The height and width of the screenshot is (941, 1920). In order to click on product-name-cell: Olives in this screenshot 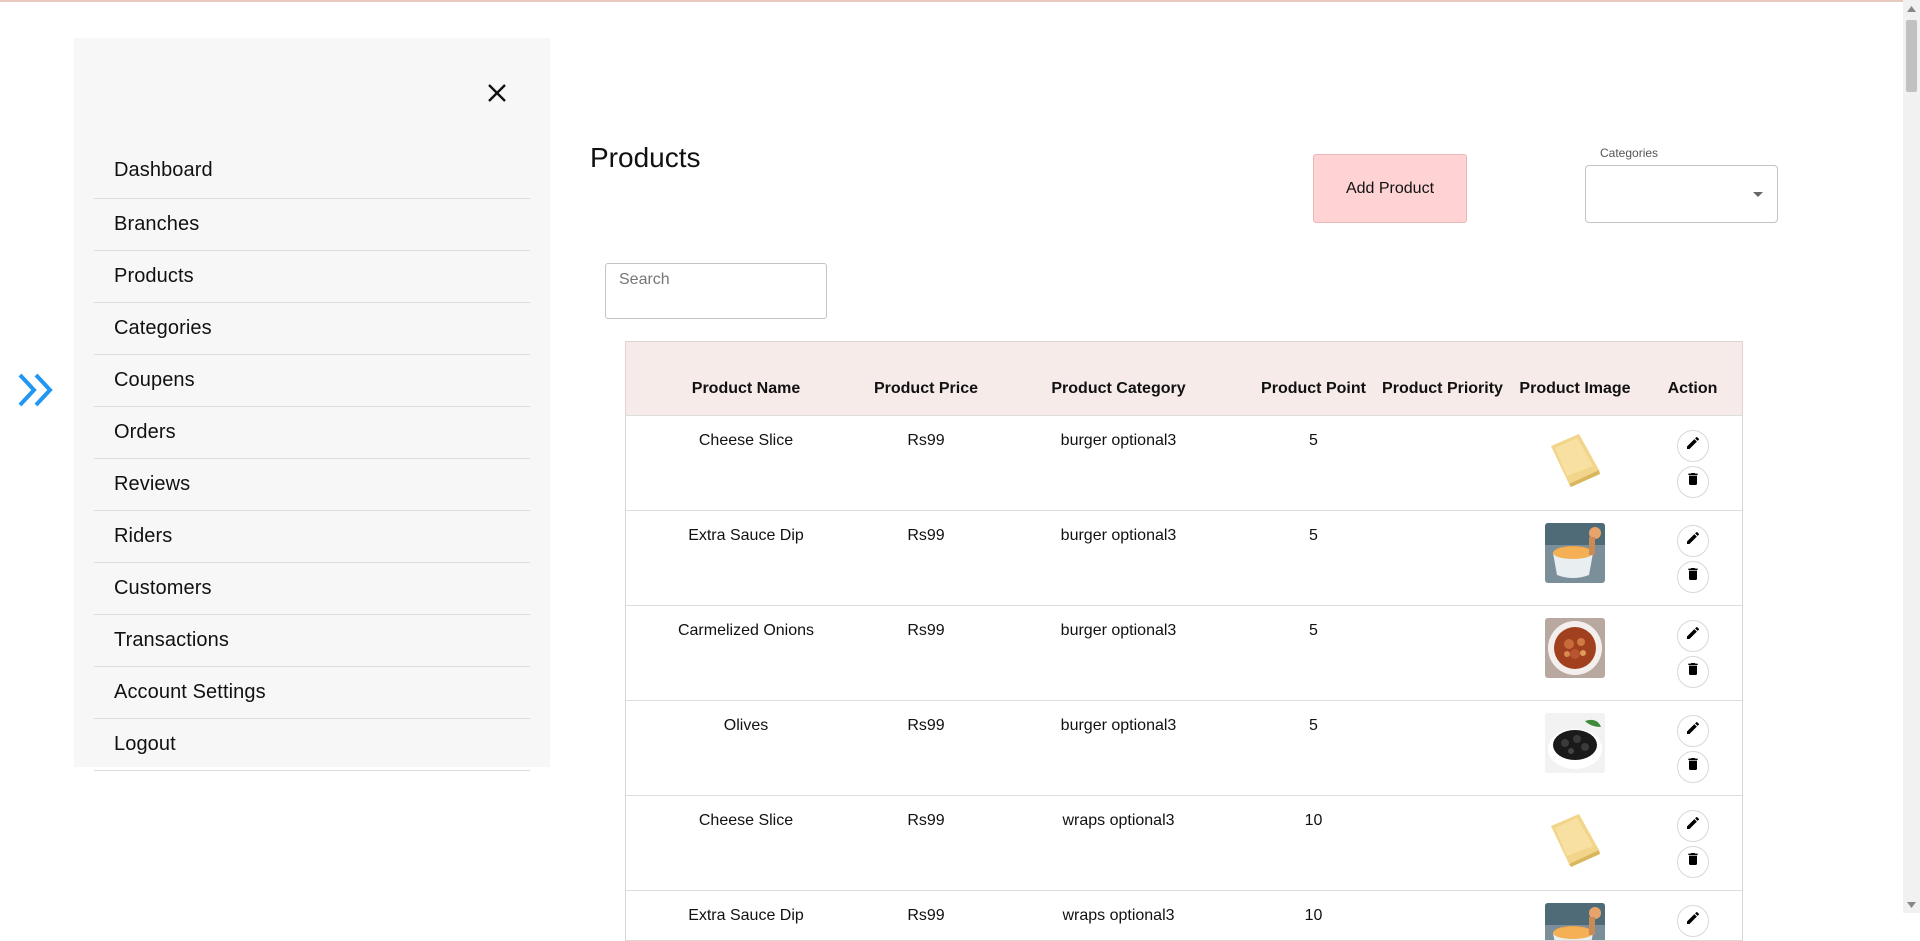, I will do `click(746, 747)`.